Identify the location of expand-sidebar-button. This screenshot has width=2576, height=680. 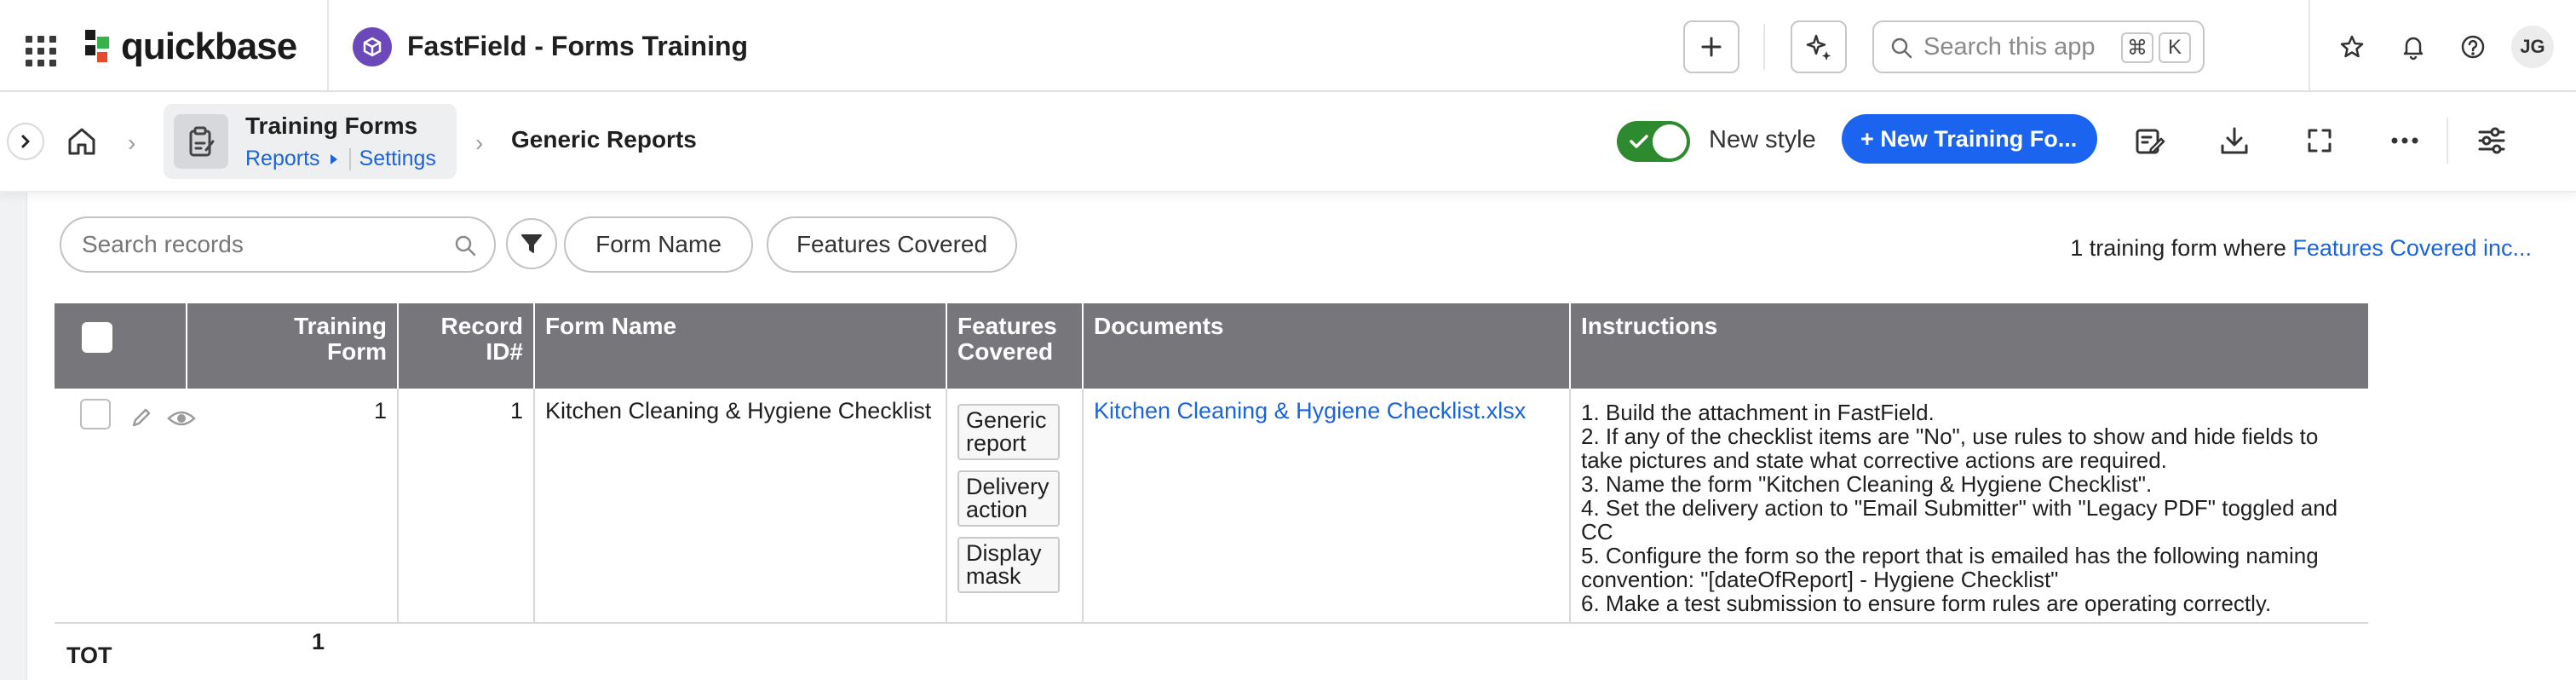
(26, 141).